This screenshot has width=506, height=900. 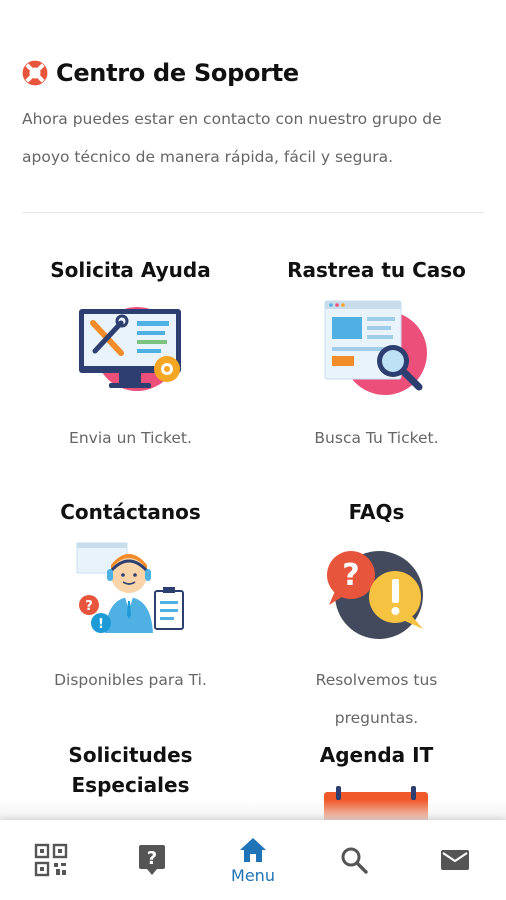 I want to click on tab-mail, so click(x=455, y=860).